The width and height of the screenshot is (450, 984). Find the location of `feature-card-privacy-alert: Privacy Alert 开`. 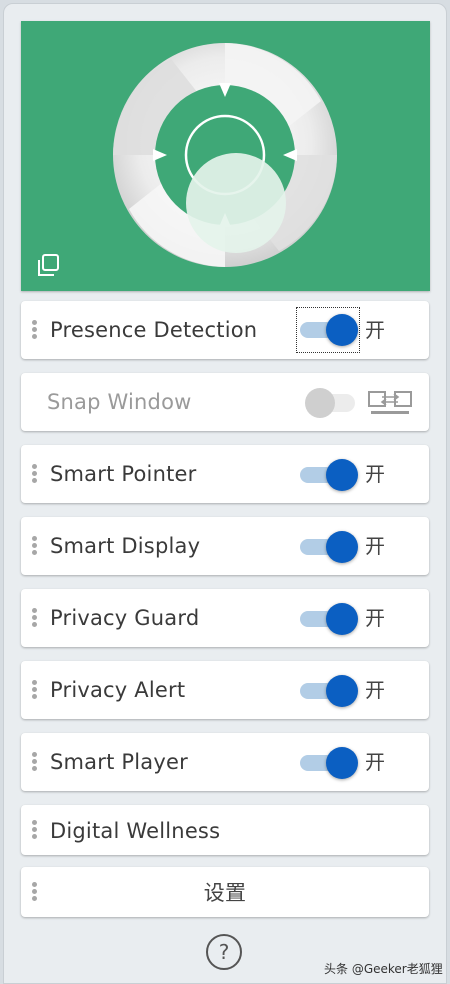

feature-card-privacy-alert: Privacy Alert 开 is located at coordinates (225, 690).